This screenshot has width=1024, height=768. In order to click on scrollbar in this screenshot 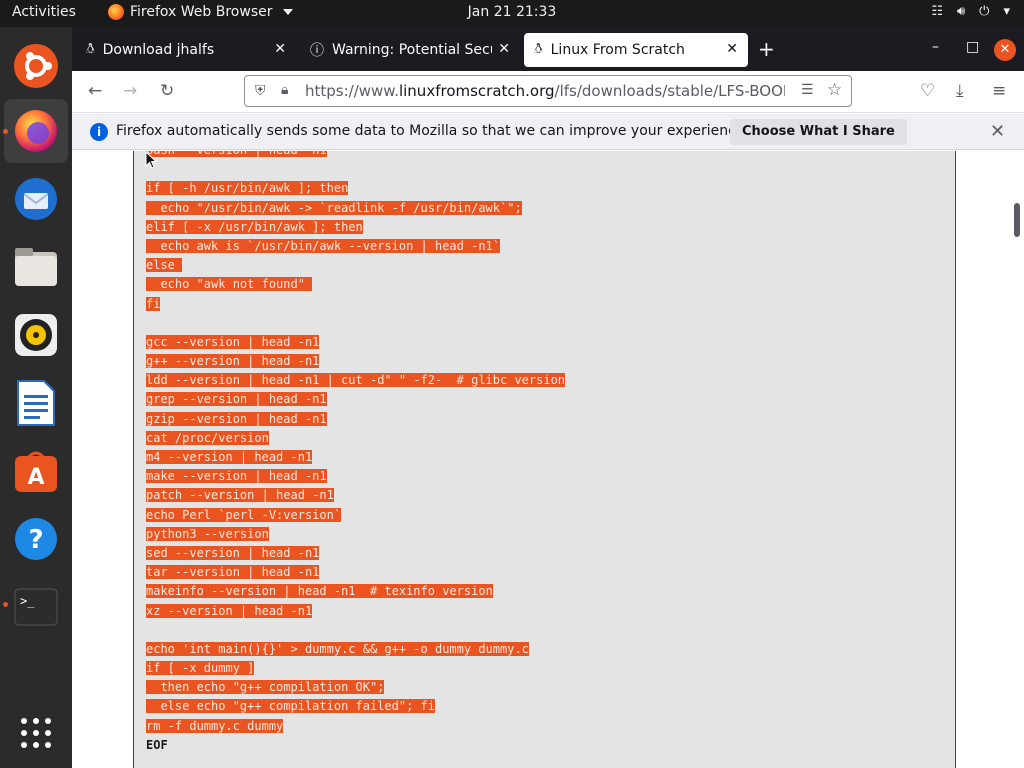, I will do `click(1017, 220)`.